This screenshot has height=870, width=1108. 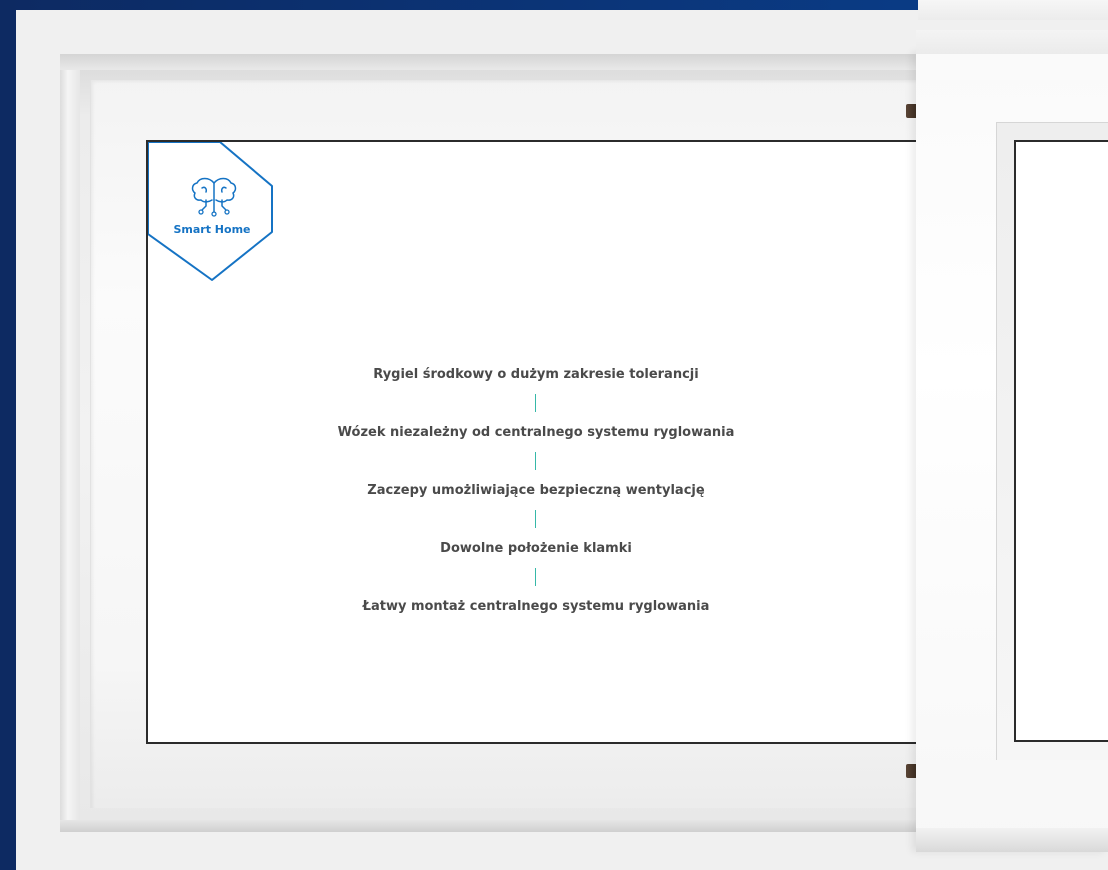 I want to click on frame-bottom-rail, so click(x=489, y=826).